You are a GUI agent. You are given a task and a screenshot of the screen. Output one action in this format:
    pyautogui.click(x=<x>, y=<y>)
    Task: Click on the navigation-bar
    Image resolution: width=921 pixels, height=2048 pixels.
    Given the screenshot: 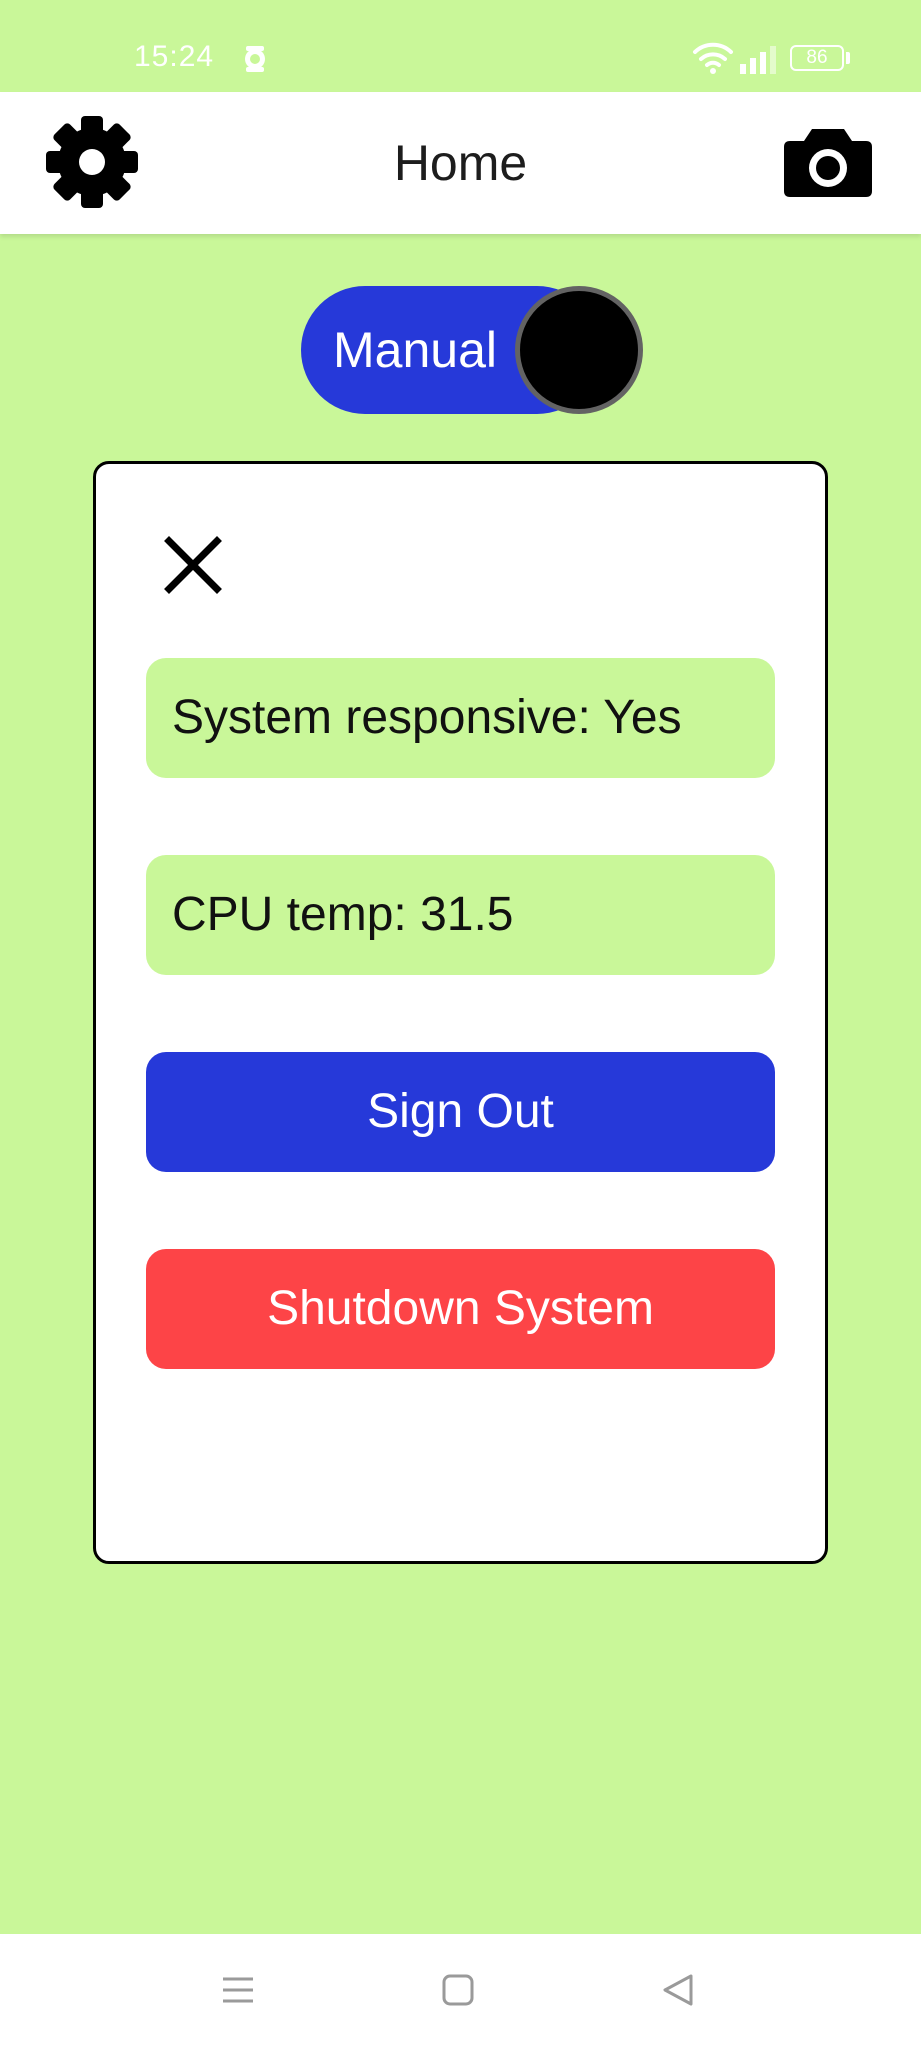 What is the action you would take?
    pyautogui.click(x=460, y=1991)
    